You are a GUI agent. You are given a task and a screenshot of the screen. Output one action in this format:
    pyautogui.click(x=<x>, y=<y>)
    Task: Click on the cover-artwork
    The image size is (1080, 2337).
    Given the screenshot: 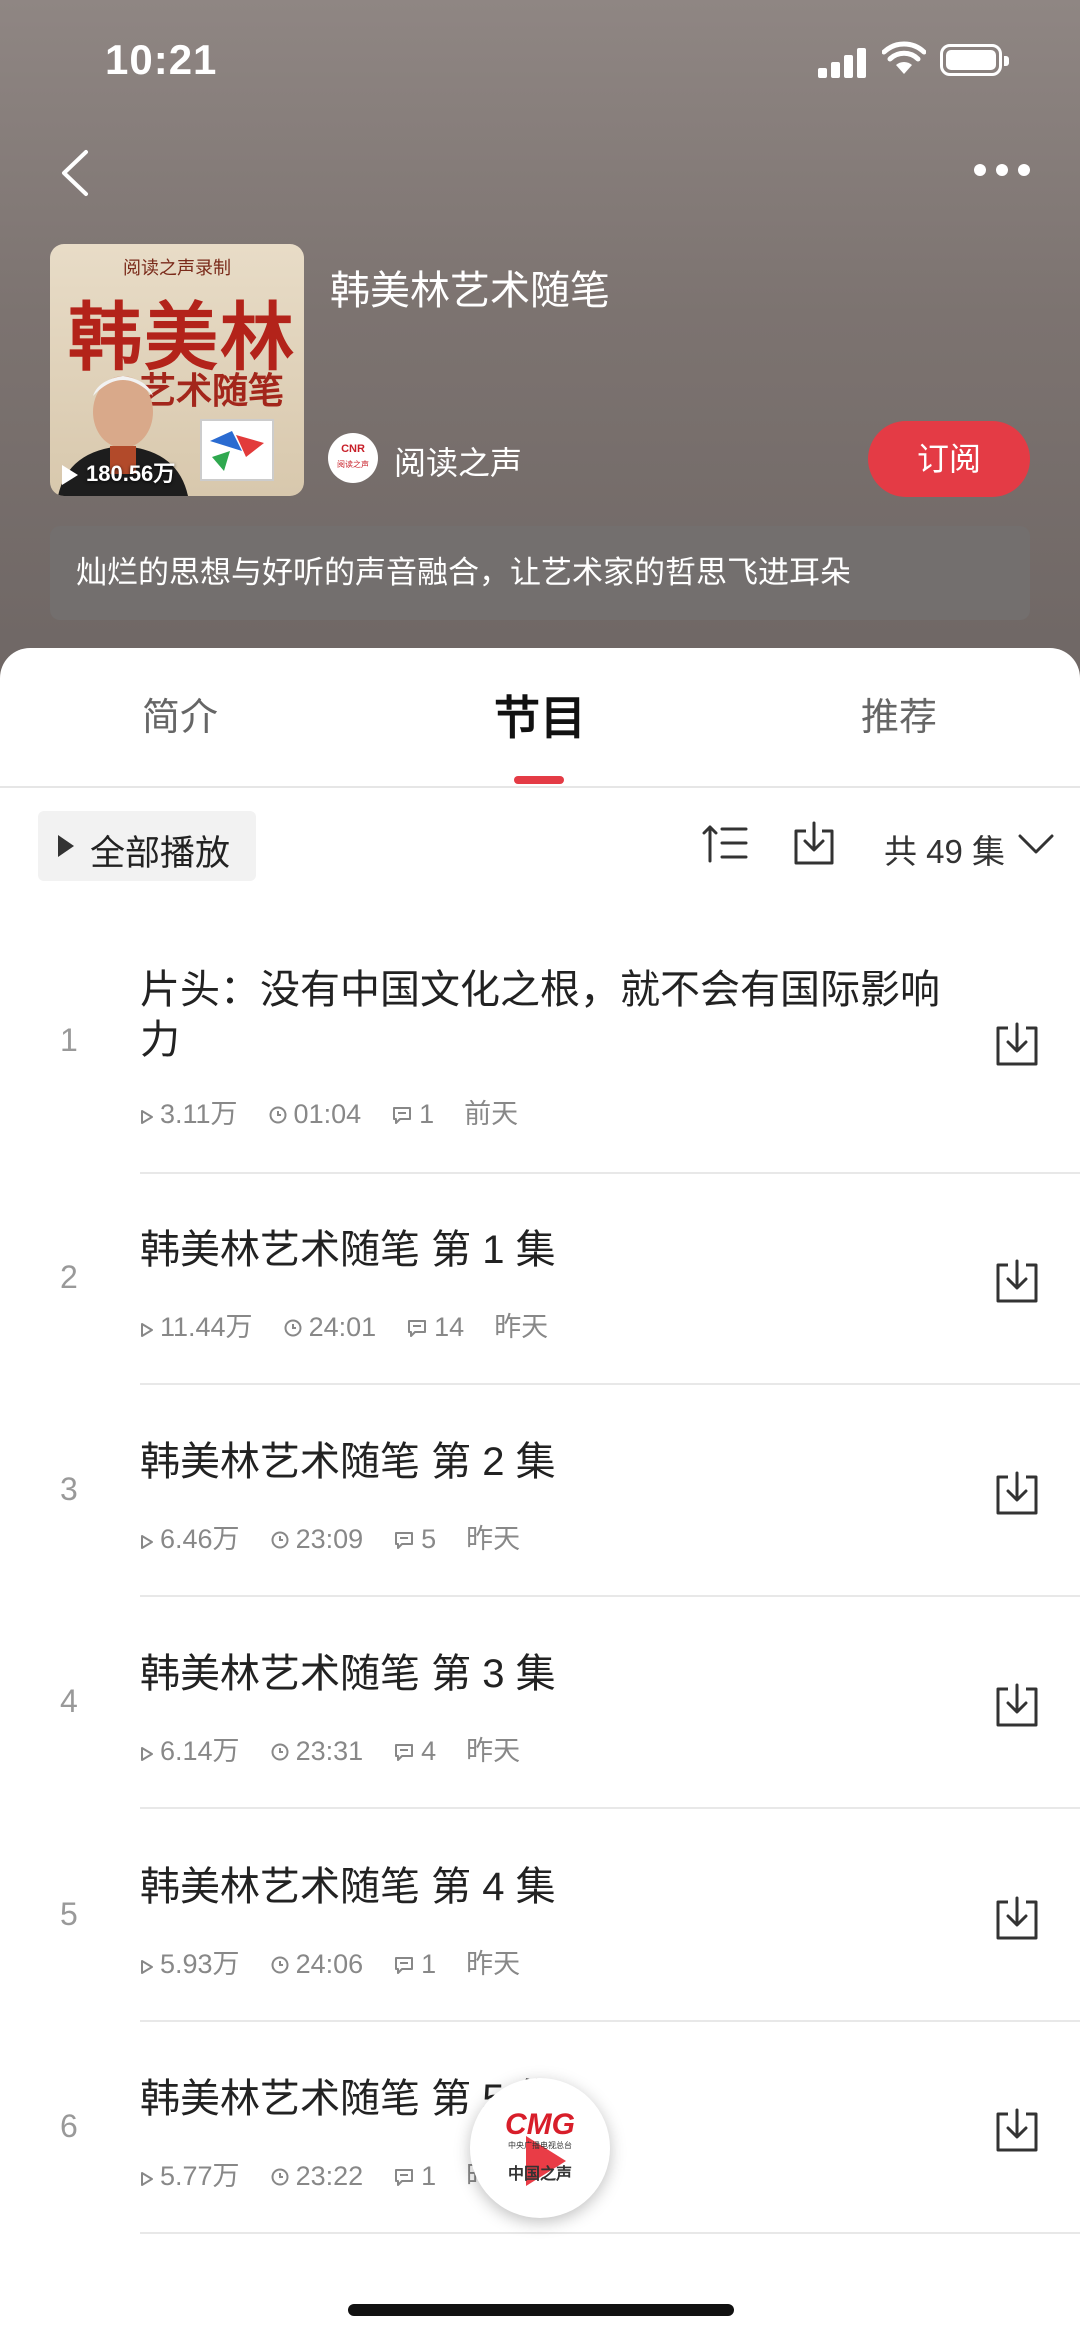 What is the action you would take?
    pyautogui.click(x=237, y=450)
    